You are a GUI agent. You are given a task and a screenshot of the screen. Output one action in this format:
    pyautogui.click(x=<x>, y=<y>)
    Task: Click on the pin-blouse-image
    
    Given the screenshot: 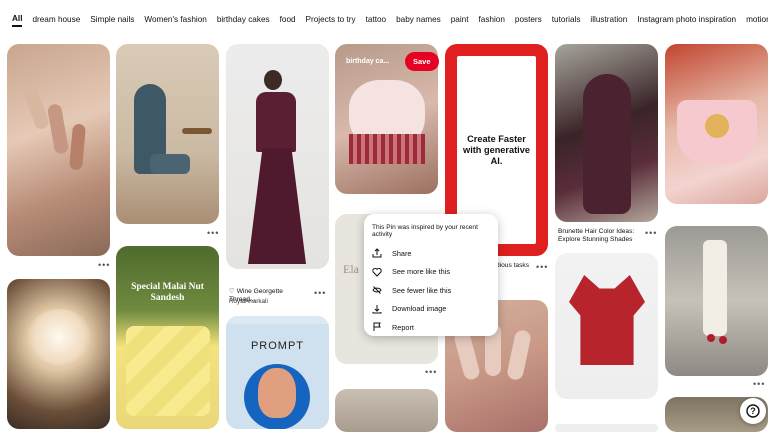 What is the action you would take?
    pyautogui.click(x=606, y=326)
    